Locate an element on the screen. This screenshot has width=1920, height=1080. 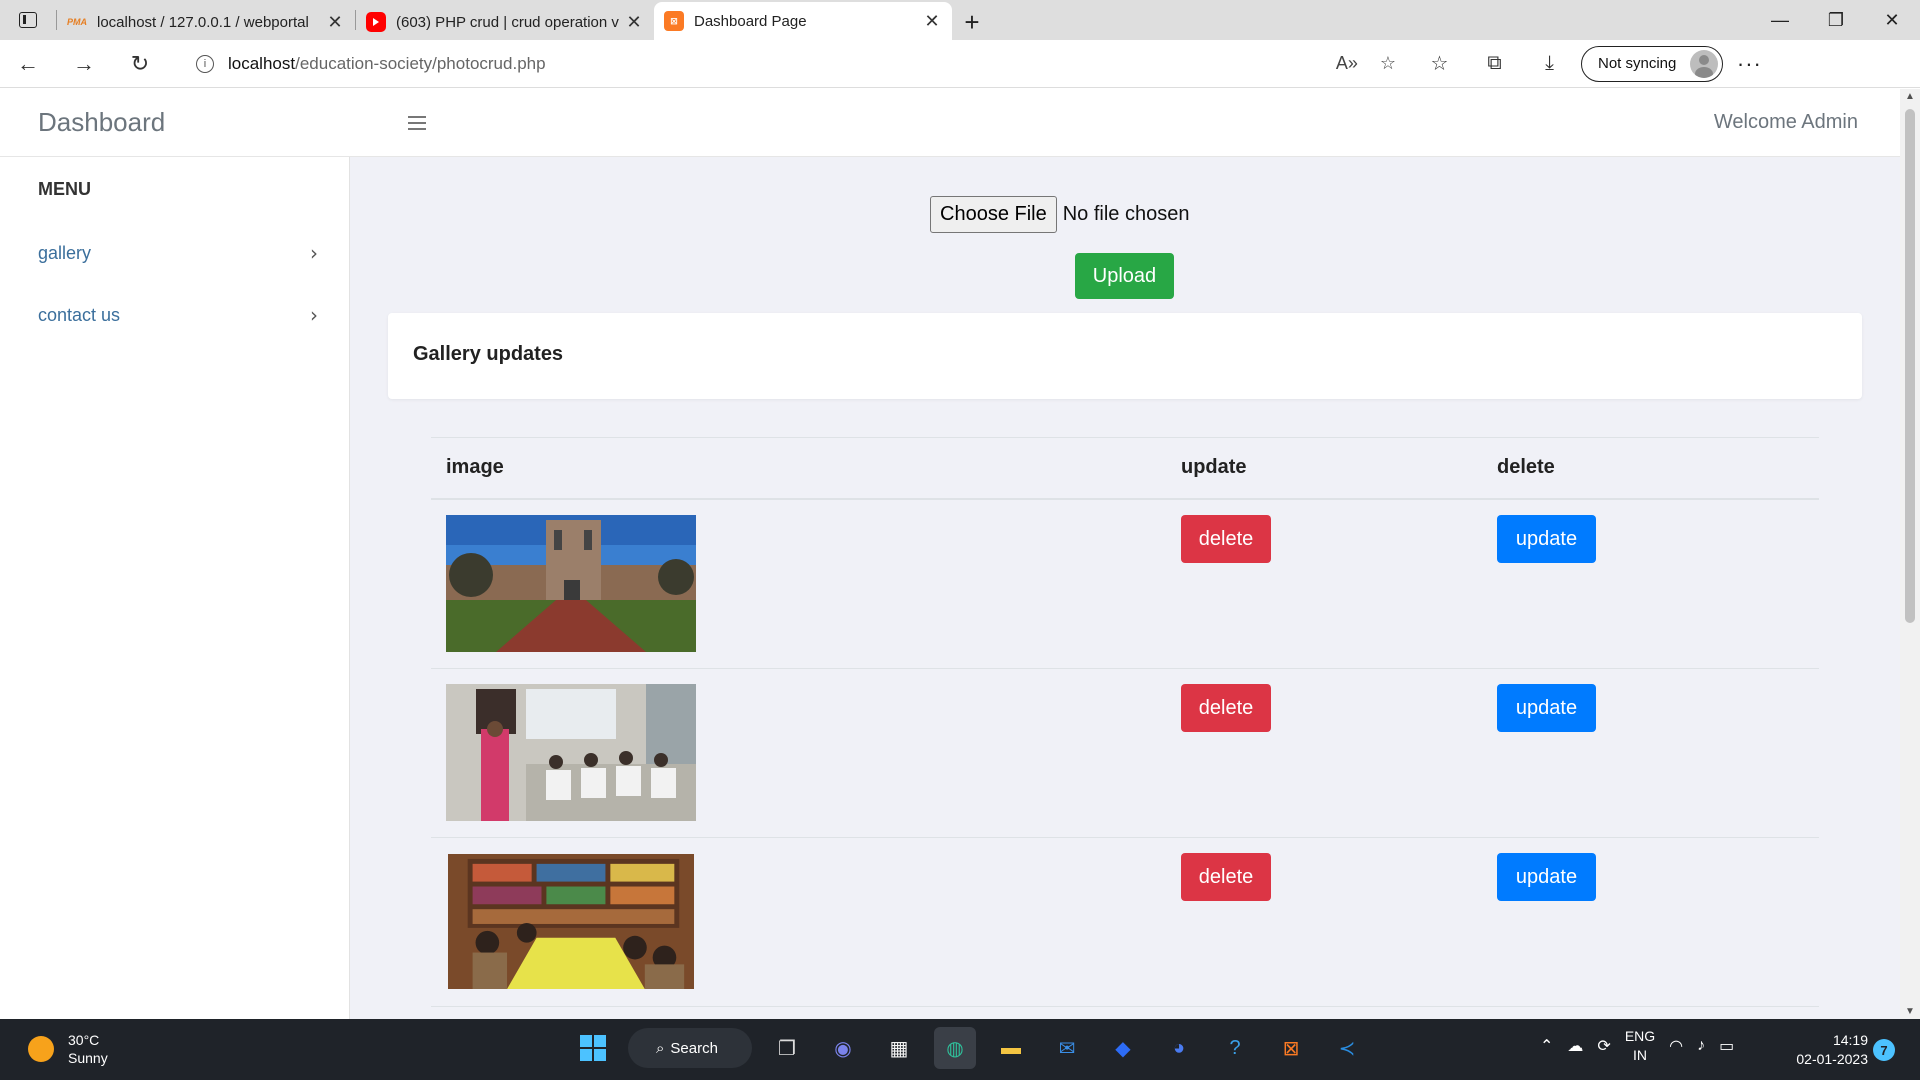
close-window-button: ✕ is located at coordinates (1892, 20).